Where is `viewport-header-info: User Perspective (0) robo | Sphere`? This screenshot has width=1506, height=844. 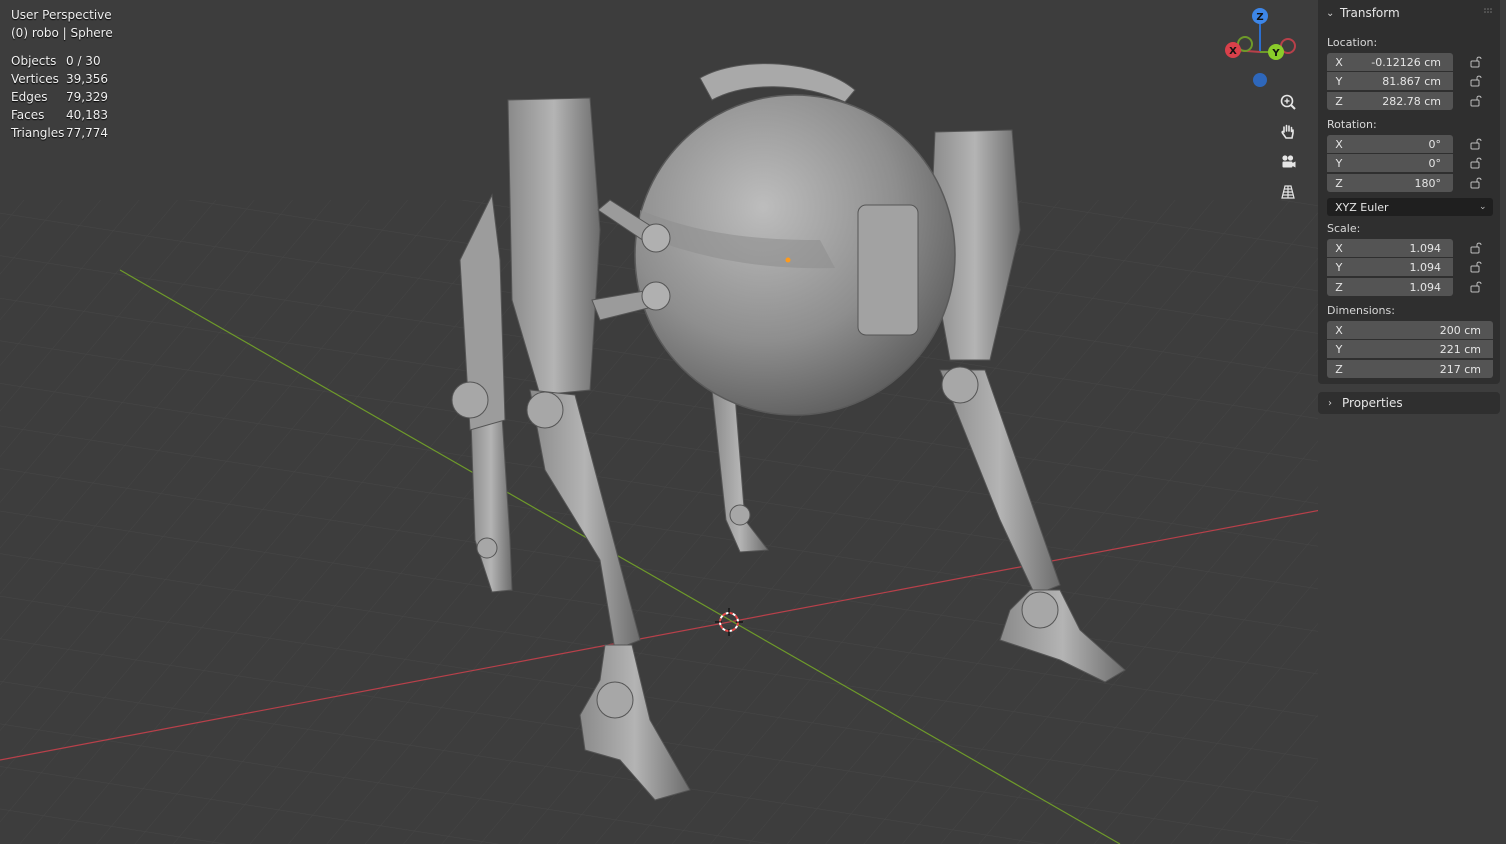
viewport-header-info: User Perspective (0) robo | Sphere is located at coordinates (62, 24).